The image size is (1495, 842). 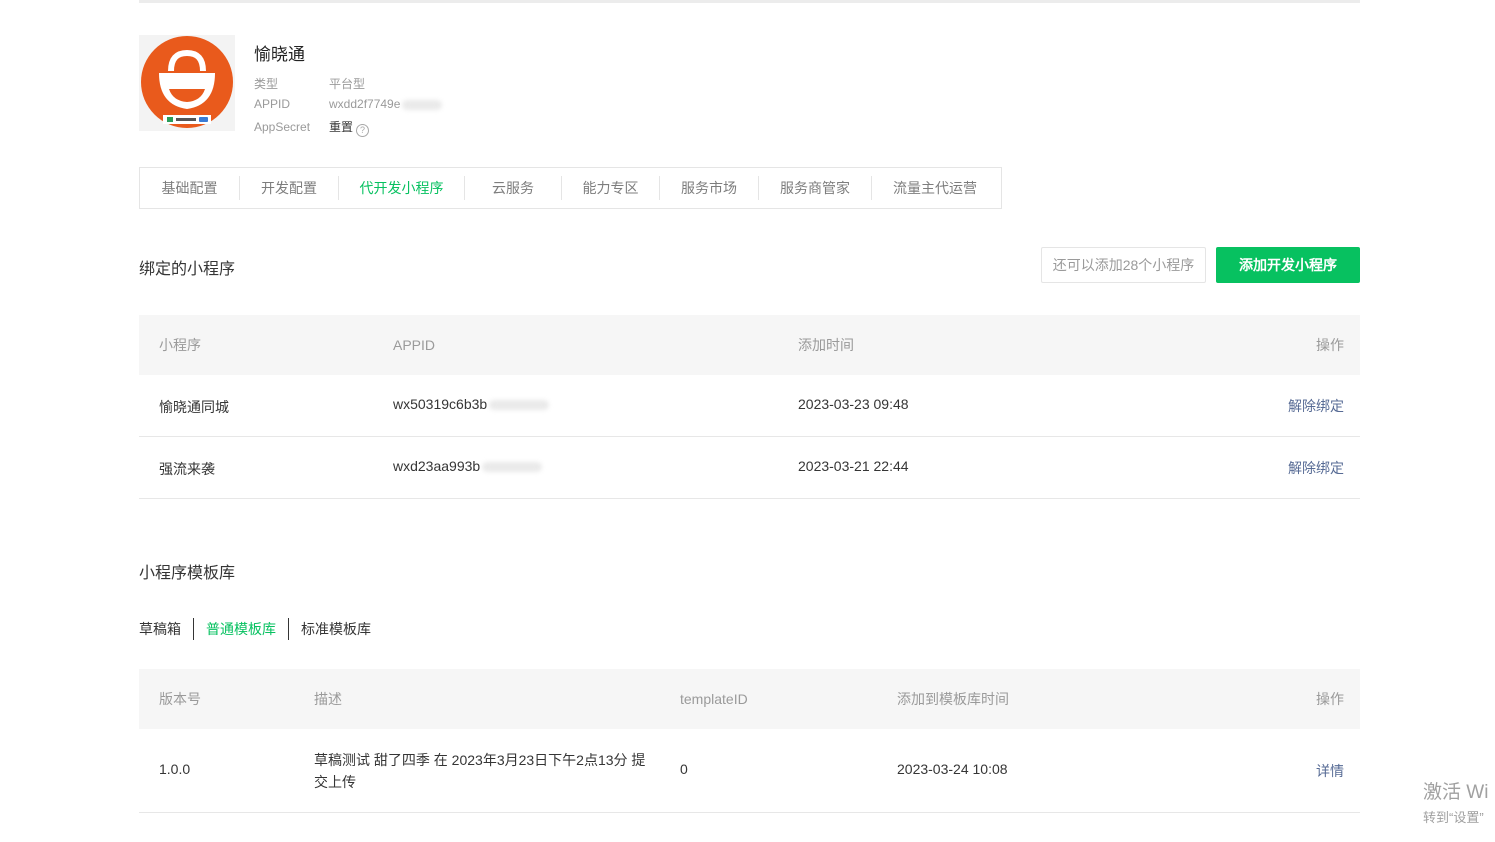 I want to click on table-row: 愉晓通同城 wx50319c6b3b 2023-03-23 09:48 解除绑定, so click(x=749, y=406).